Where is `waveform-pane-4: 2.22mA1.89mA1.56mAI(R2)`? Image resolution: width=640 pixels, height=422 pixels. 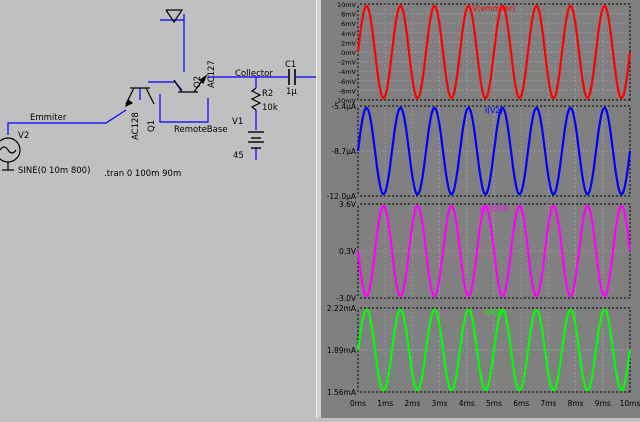
waveform-pane-4: 2.22mA1.89mA1.56mAI(R2) is located at coordinates (479, 350).